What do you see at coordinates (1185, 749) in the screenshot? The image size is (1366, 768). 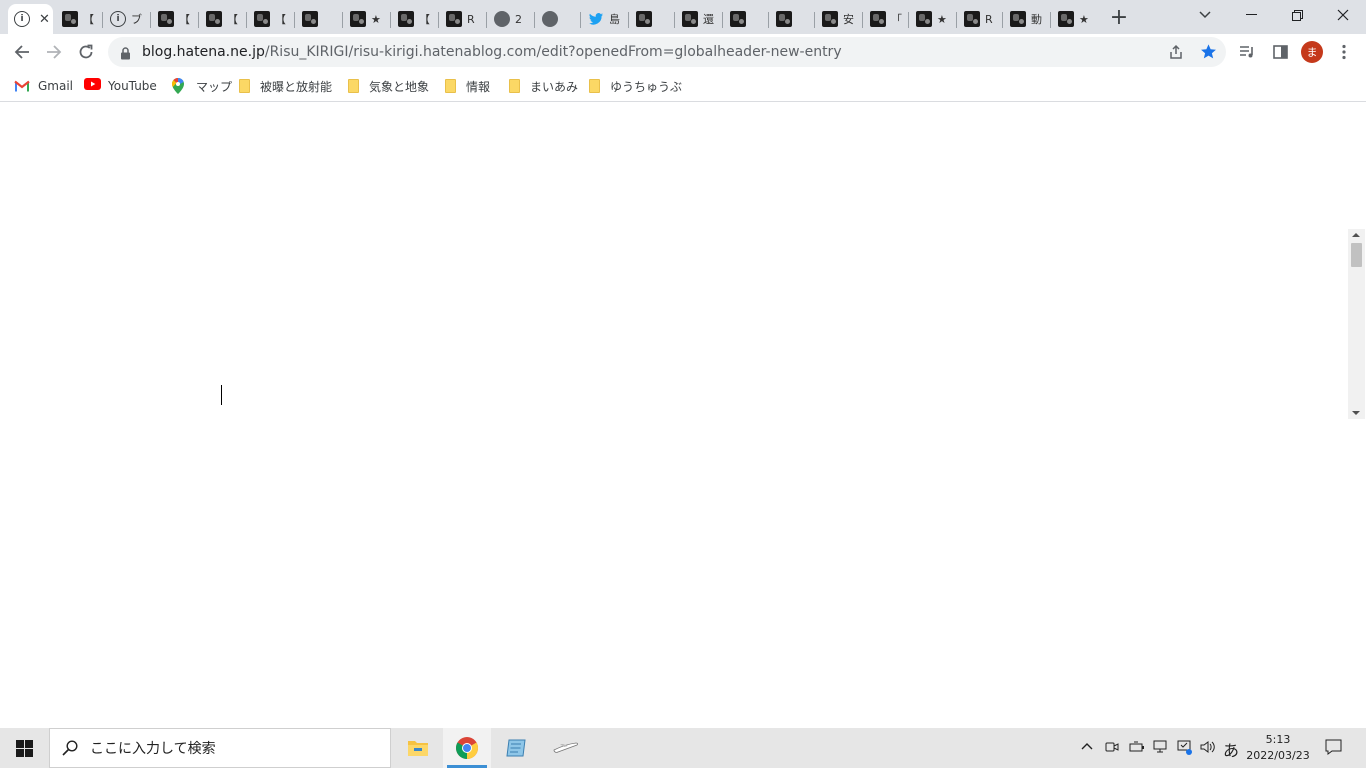 I see `security-icon` at bounding box center [1185, 749].